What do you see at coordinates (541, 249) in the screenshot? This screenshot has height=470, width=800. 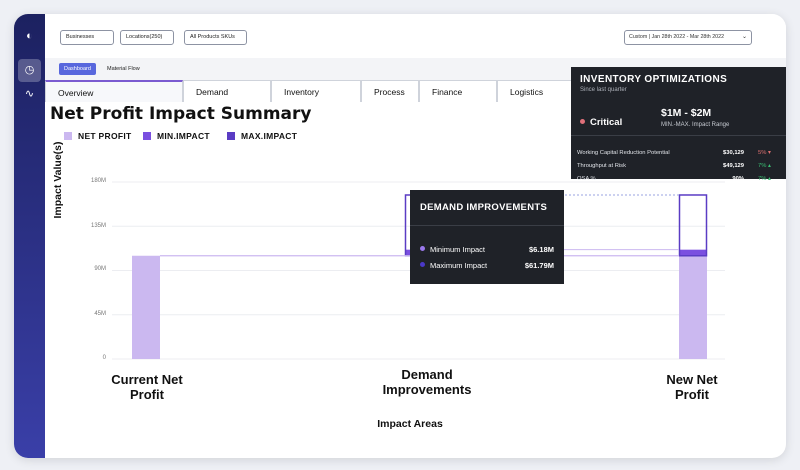 I see `tooltip-row-value: $6.18M` at bounding box center [541, 249].